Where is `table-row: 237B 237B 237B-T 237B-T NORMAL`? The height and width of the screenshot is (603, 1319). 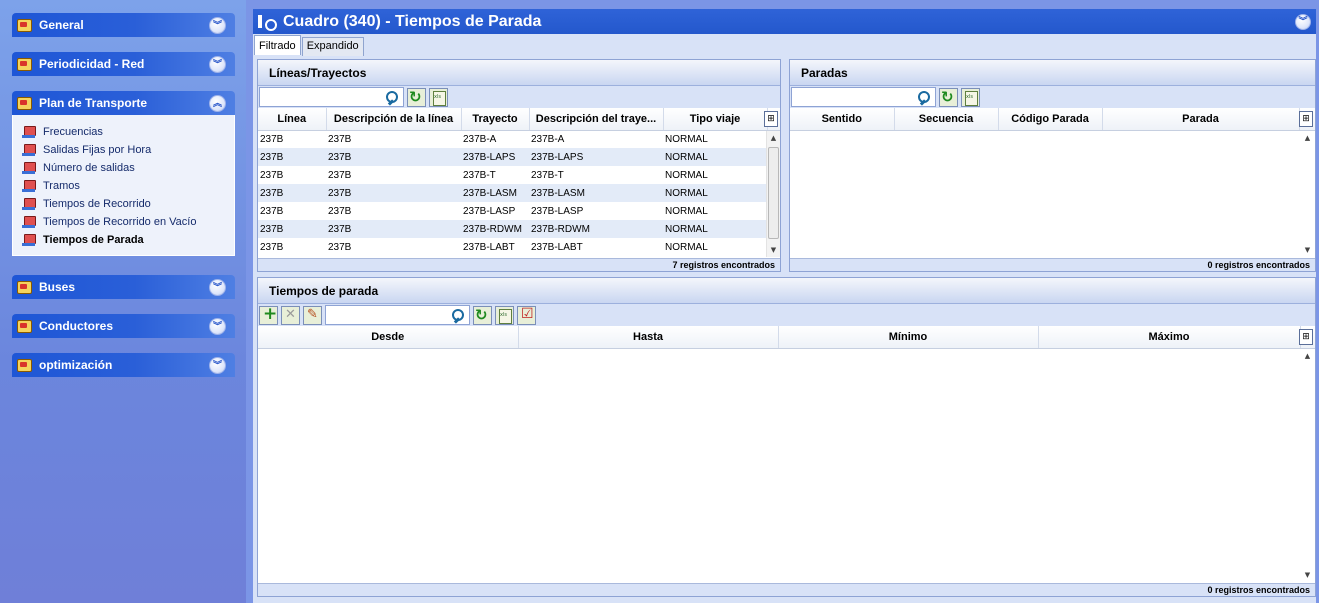 table-row: 237B 237B 237B-T 237B-T NORMAL is located at coordinates (519, 175).